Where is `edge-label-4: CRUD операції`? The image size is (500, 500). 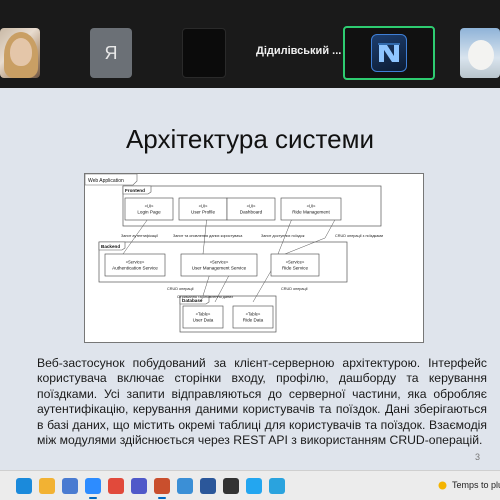 edge-label-4: CRUD операції is located at coordinates (181, 289).